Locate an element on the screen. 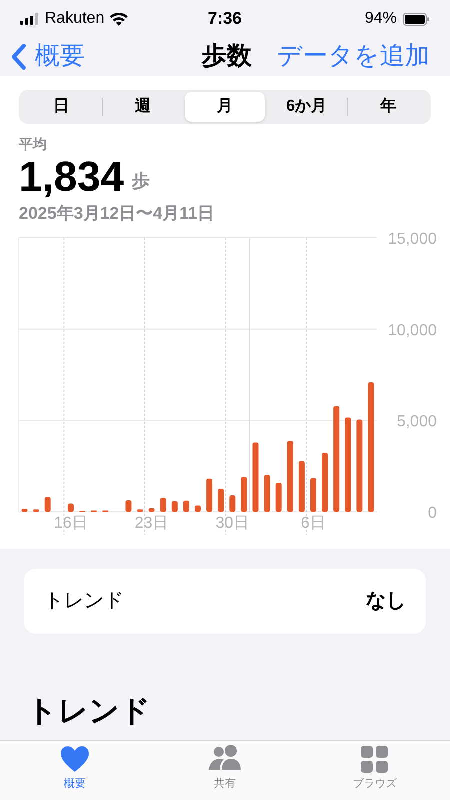  page-title: 歩数 is located at coordinates (227, 56).